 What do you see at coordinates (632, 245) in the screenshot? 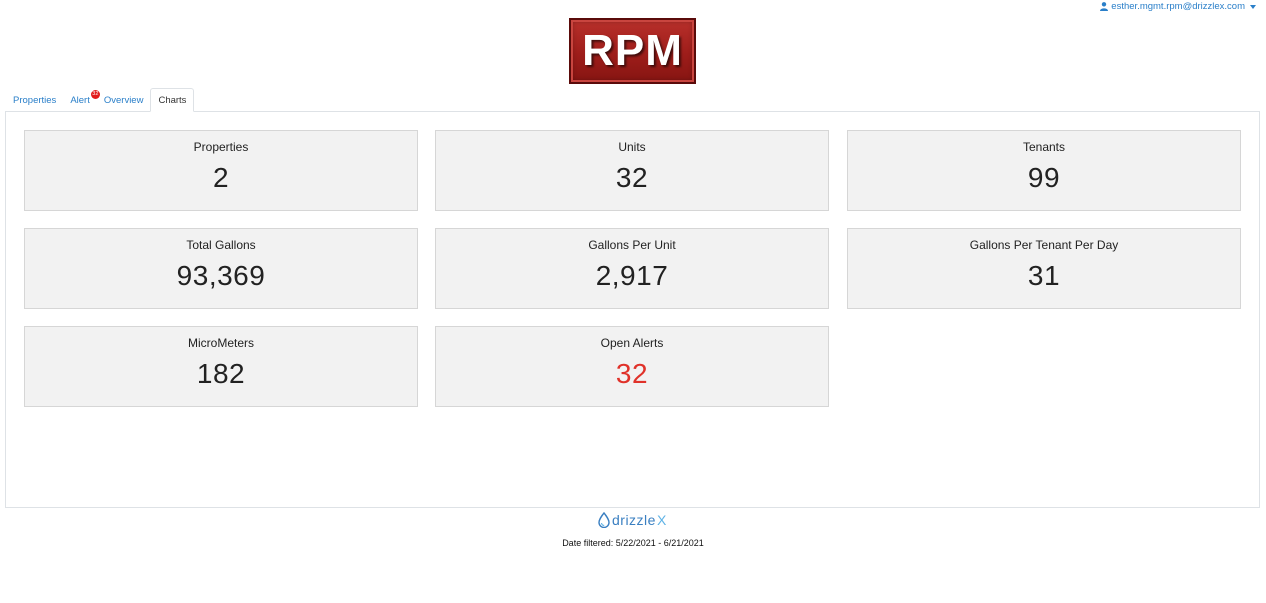
I see `stat-label: Gallons Per Unit` at bounding box center [632, 245].